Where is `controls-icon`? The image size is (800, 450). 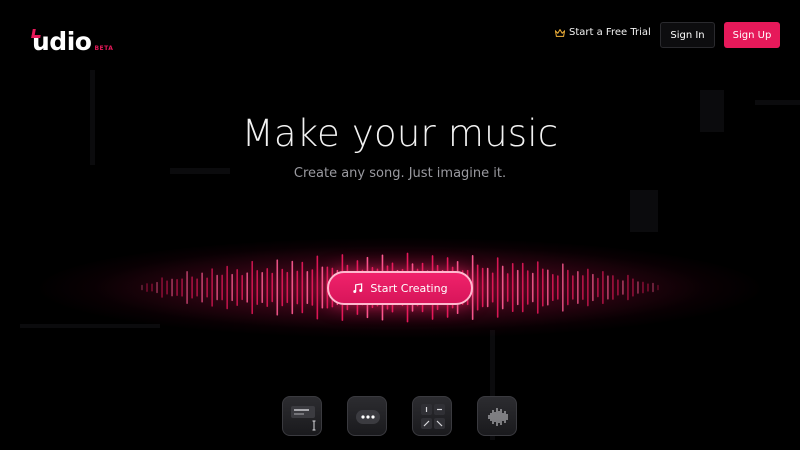 controls-icon is located at coordinates (433, 416).